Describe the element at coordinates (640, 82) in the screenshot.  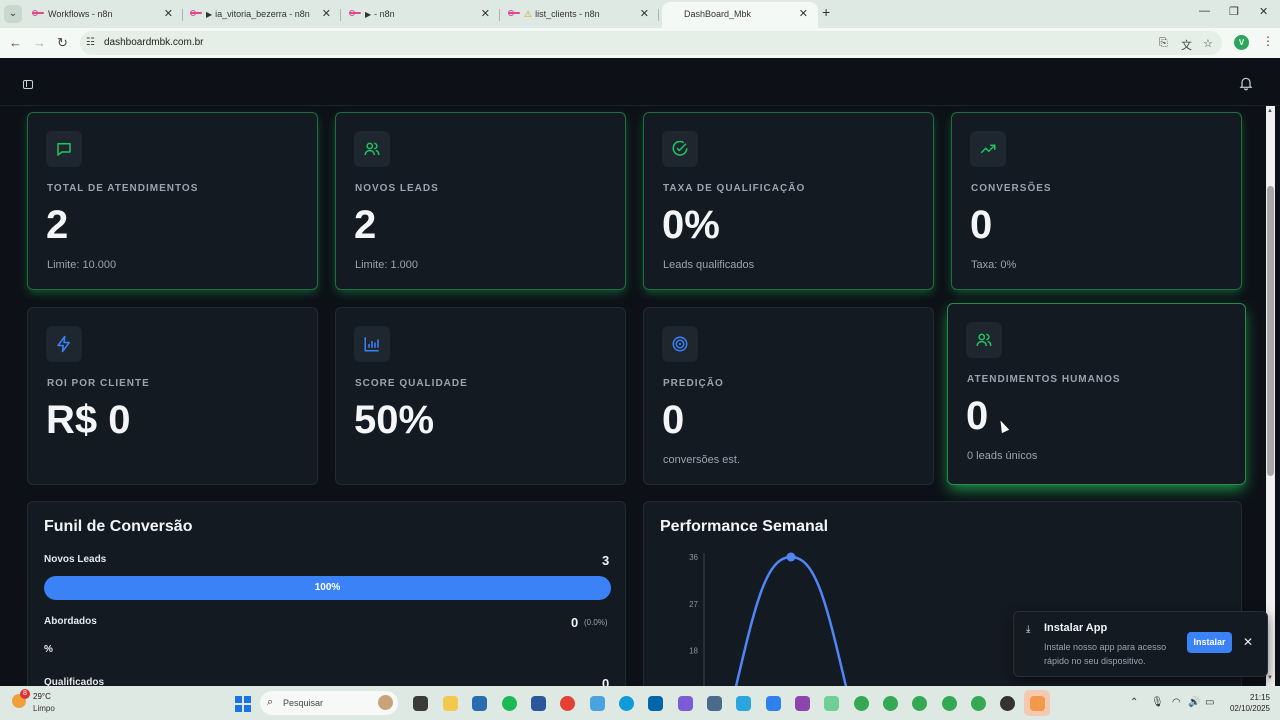
I see `app-header` at that location.